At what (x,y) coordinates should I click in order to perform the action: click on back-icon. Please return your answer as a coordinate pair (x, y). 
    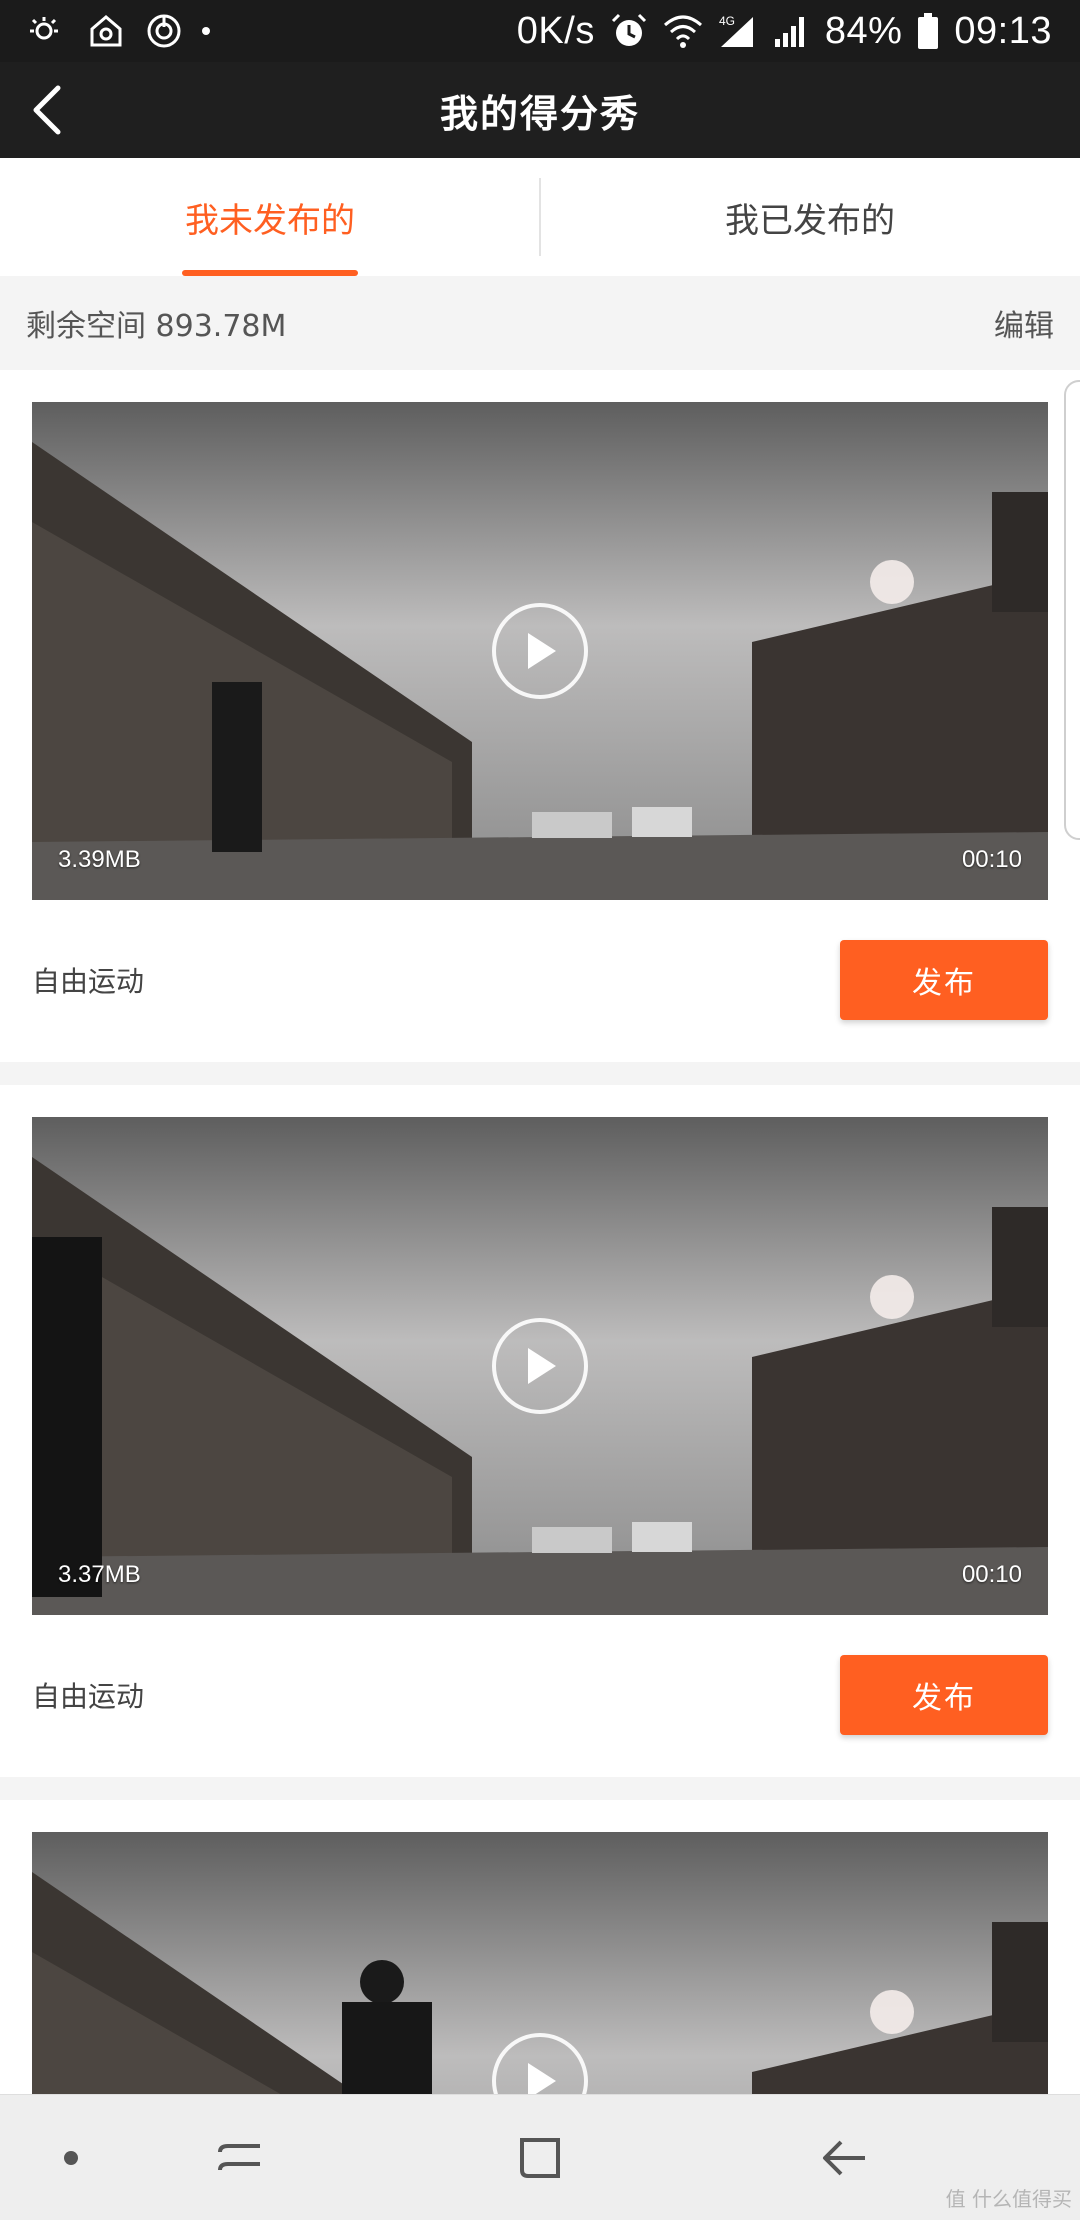
    Looking at the image, I should click on (844, 2158).